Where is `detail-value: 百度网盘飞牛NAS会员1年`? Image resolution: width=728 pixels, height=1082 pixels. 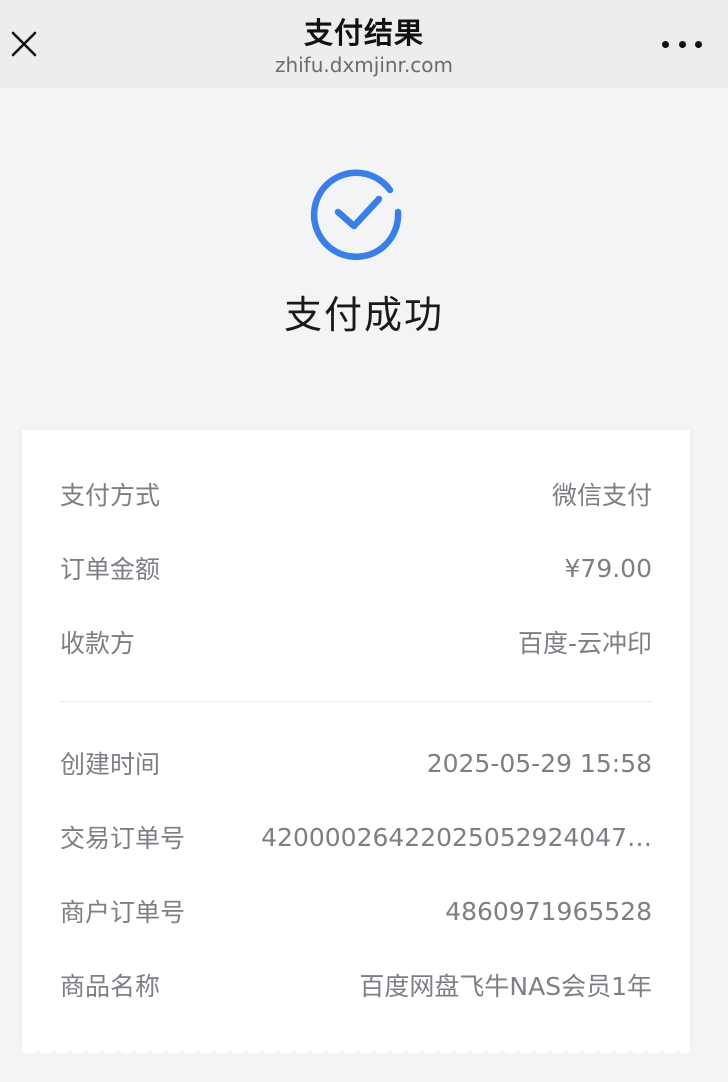
detail-value: 百度网盘飞牛NAS会员1年 is located at coordinates (505, 986).